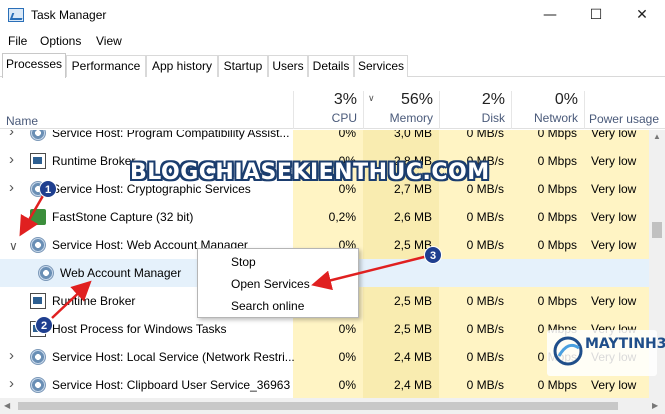 This screenshot has width=665, height=414. Describe the element at coordinates (139, 329) in the screenshot. I see `process-name: Host Process for Windows Tasks` at that location.